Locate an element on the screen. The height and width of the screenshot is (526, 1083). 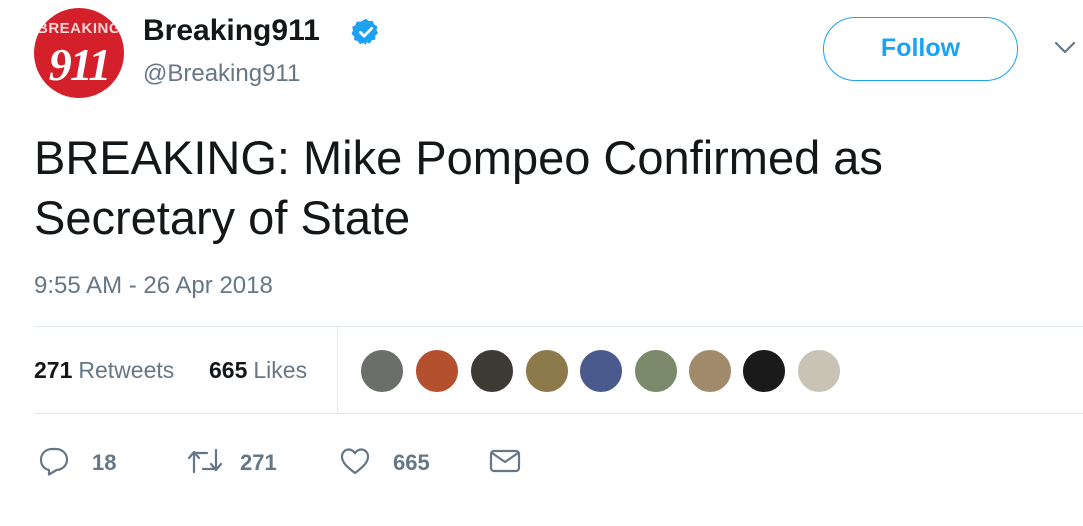
message-icon is located at coordinates (505, 461).